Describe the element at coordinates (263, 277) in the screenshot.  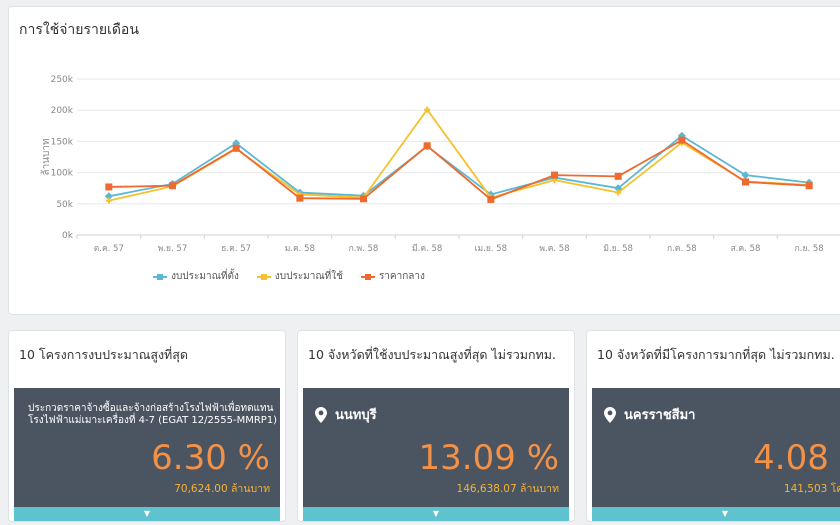
I see `legend-plus-icon` at that location.